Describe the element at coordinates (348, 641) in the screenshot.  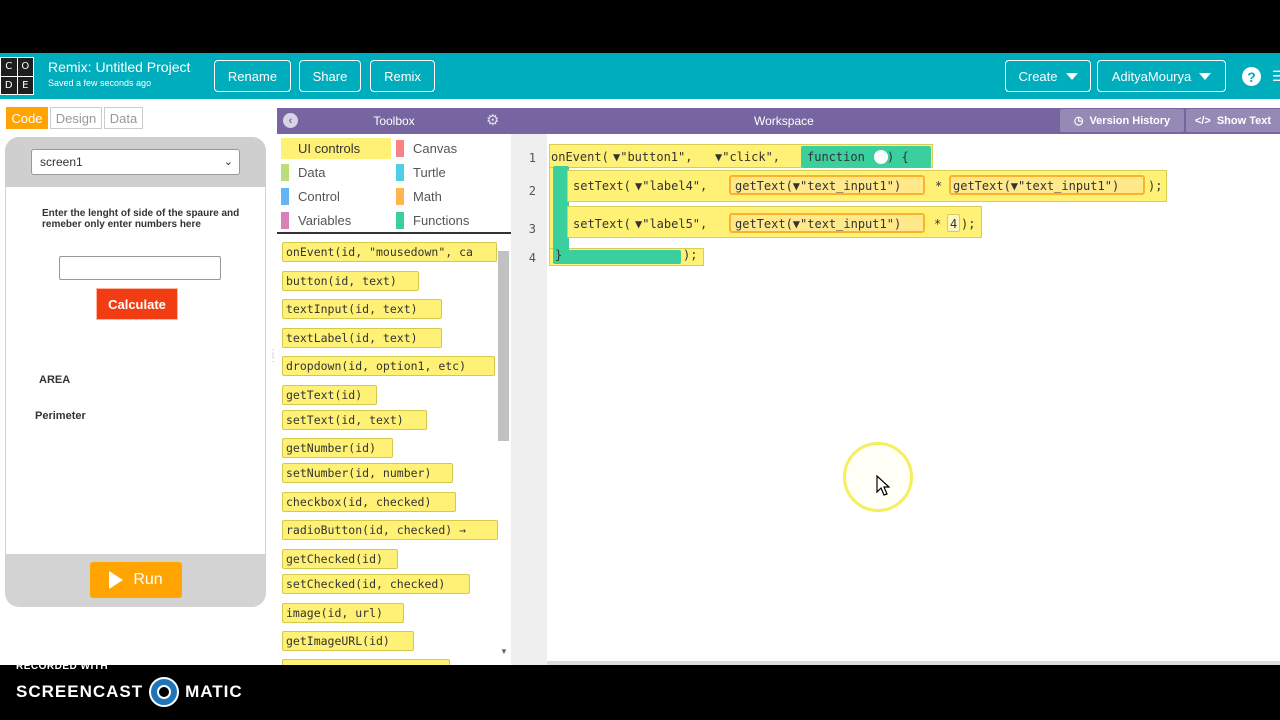
I see `toolbox-block: getImageURL(id)` at that location.